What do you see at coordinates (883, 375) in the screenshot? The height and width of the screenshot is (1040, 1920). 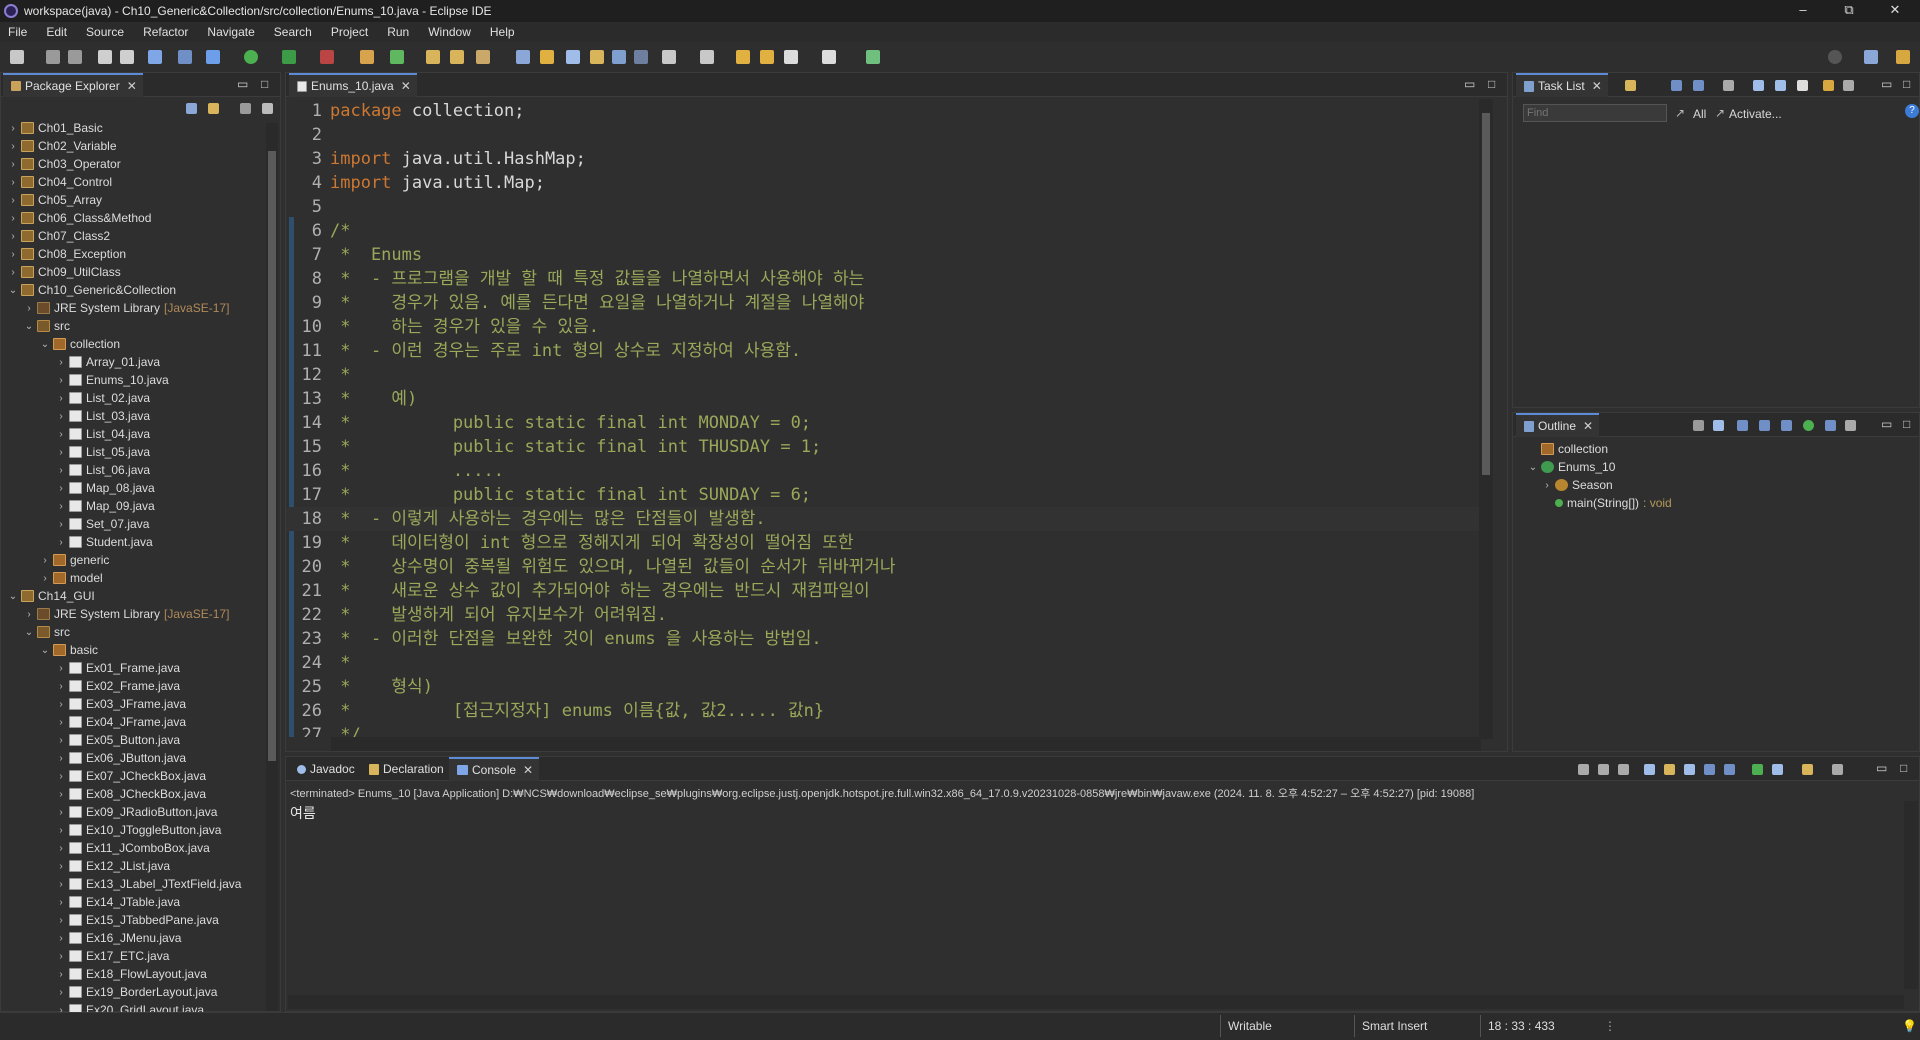 I see `code-line: 12 *` at bounding box center [883, 375].